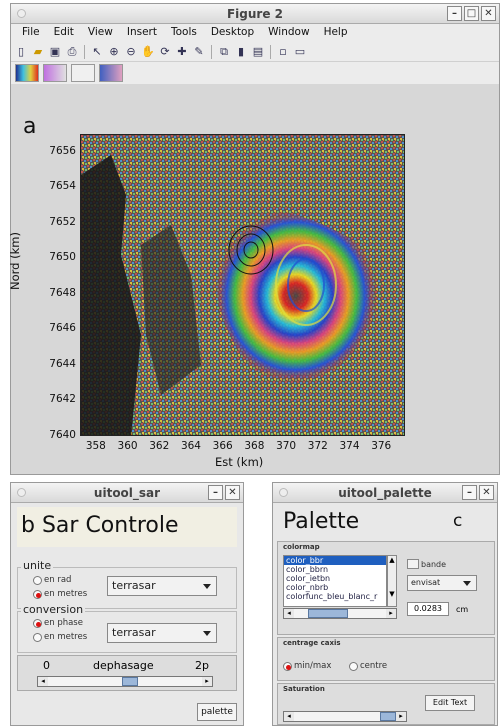 This screenshot has height=726, width=501. Describe the element at coordinates (300, 52) in the screenshot. I see `show-plot-tools-icon: ▭` at that location.